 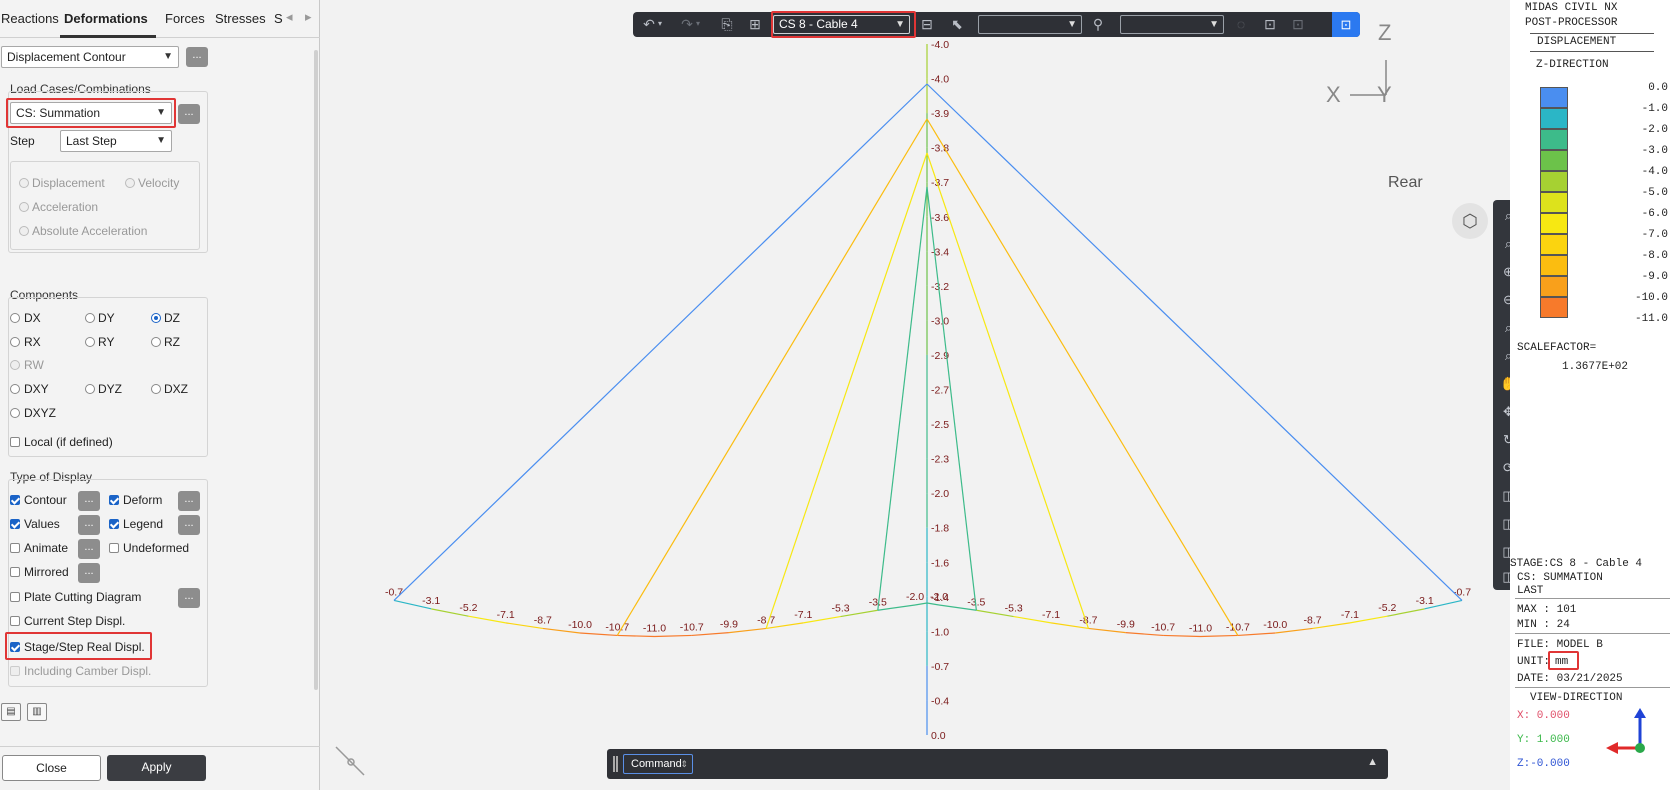 What do you see at coordinates (1595, 367) in the screenshot?
I see `scalefactor-value: 1.3677E+02` at bounding box center [1595, 367].